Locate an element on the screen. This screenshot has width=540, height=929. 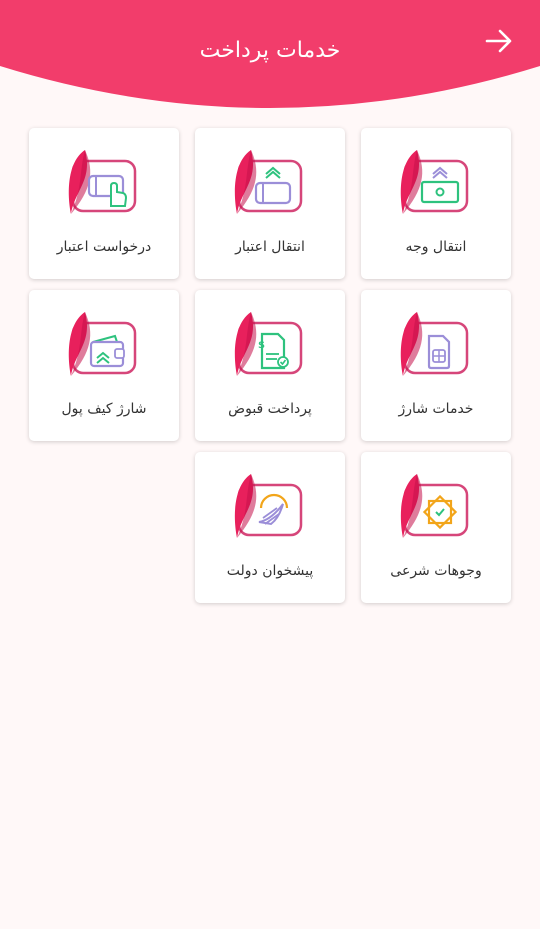
service-label: درخواست اعتبار is located at coordinates (104, 247).